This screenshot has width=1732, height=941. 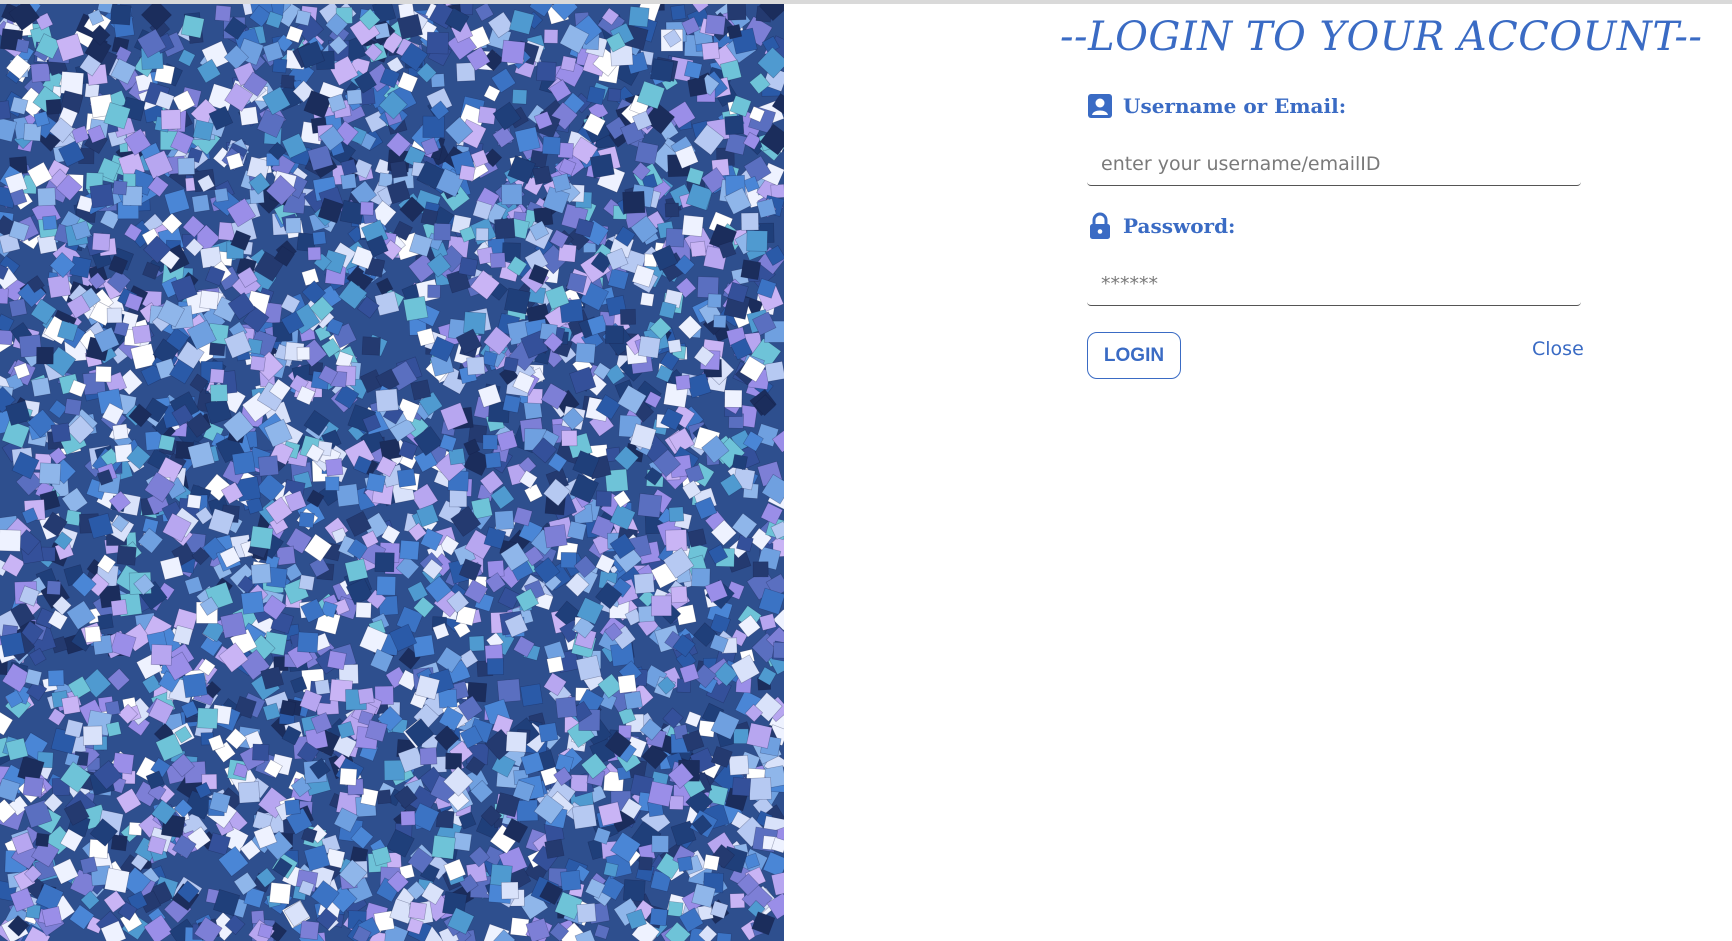 I want to click on password-input, so click(x=1334, y=284).